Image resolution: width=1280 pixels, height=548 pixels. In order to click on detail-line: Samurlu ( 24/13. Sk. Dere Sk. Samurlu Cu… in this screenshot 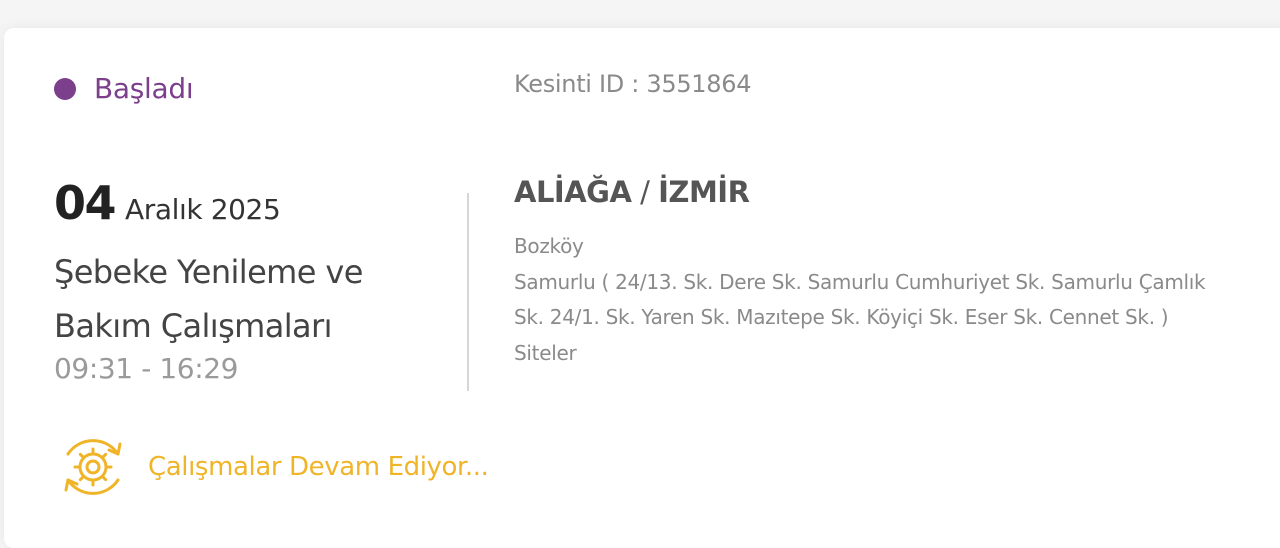, I will do `click(860, 281)`.